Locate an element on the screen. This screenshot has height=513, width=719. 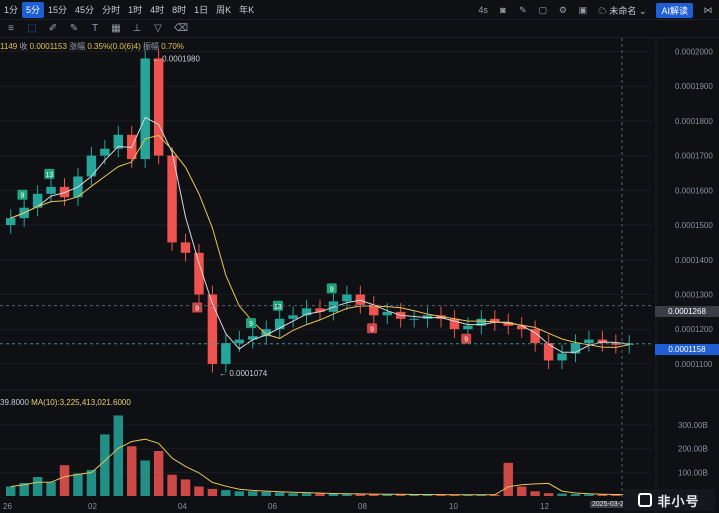
time-tick-label: 26 is located at coordinates (7, 506).